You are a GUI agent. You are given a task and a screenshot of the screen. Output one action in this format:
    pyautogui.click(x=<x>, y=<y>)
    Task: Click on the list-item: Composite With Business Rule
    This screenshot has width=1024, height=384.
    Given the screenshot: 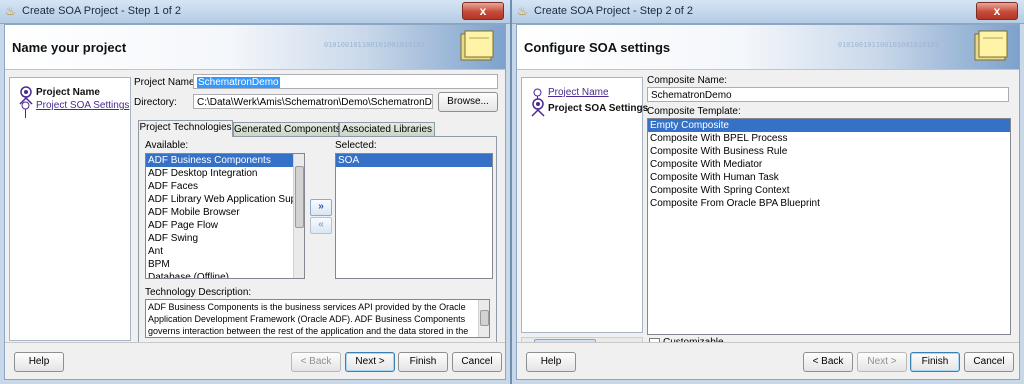 What is the action you would take?
    pyautogui.click(x=829, y=151)
    